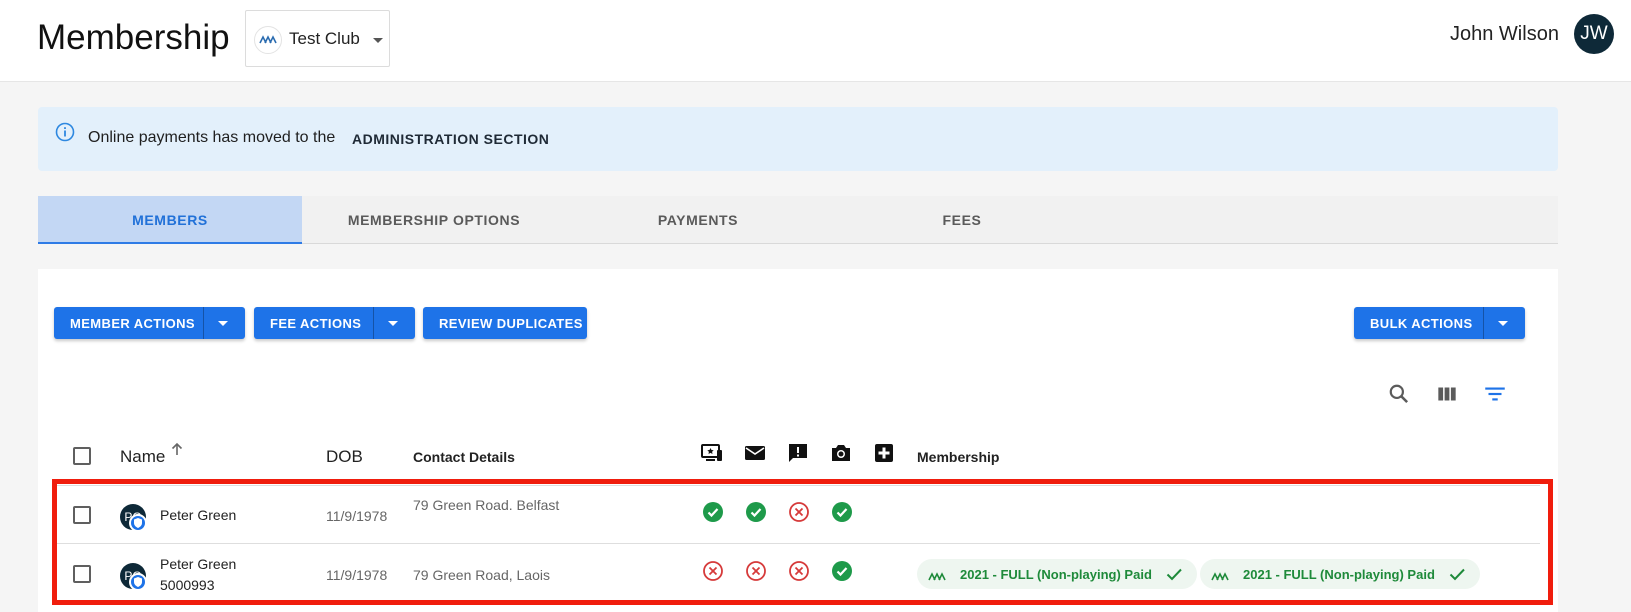  What do you see at coordinates (755, 453) in the screenshot?
I see `email-icon` at bounding box center [755, 453].